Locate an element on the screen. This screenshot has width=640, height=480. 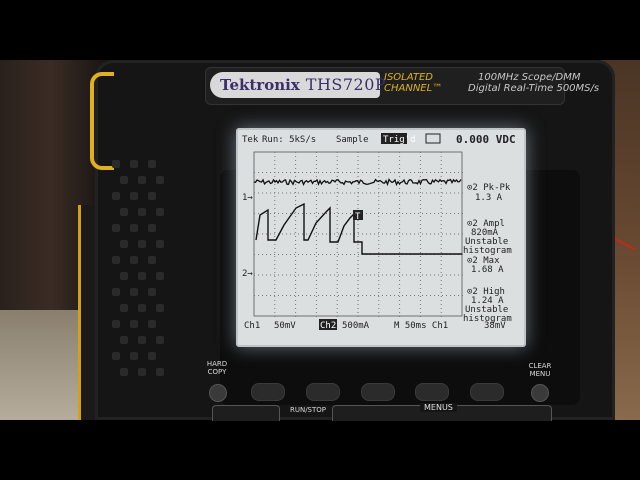
ch1-marker: 1→ is located at coordinates (247, 198).